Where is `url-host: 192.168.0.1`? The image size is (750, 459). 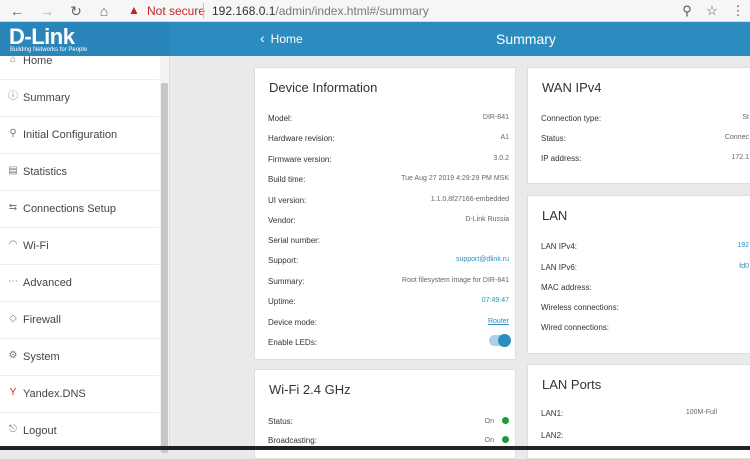
url-host: 192.168.0.1 is located at coordinates (244, 11).